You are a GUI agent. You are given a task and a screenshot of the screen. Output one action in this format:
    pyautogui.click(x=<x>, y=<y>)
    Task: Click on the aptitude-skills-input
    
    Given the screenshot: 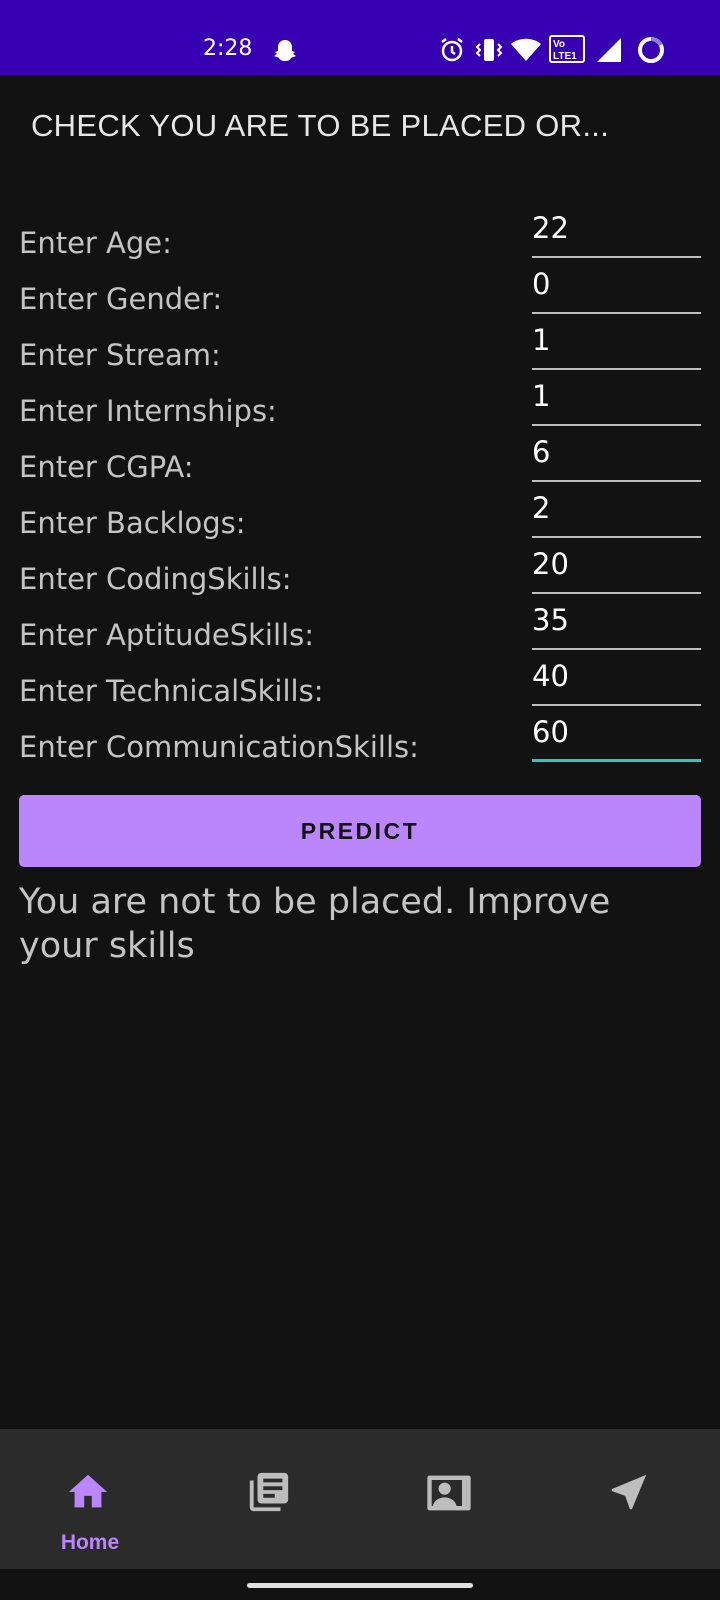 What is the action you would take?
    pyautogui.click(x=616, y=624)
    